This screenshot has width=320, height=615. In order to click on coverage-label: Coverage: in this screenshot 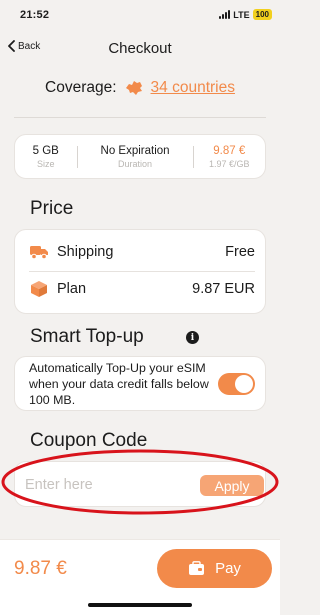, I will do `click(81, 87)`.